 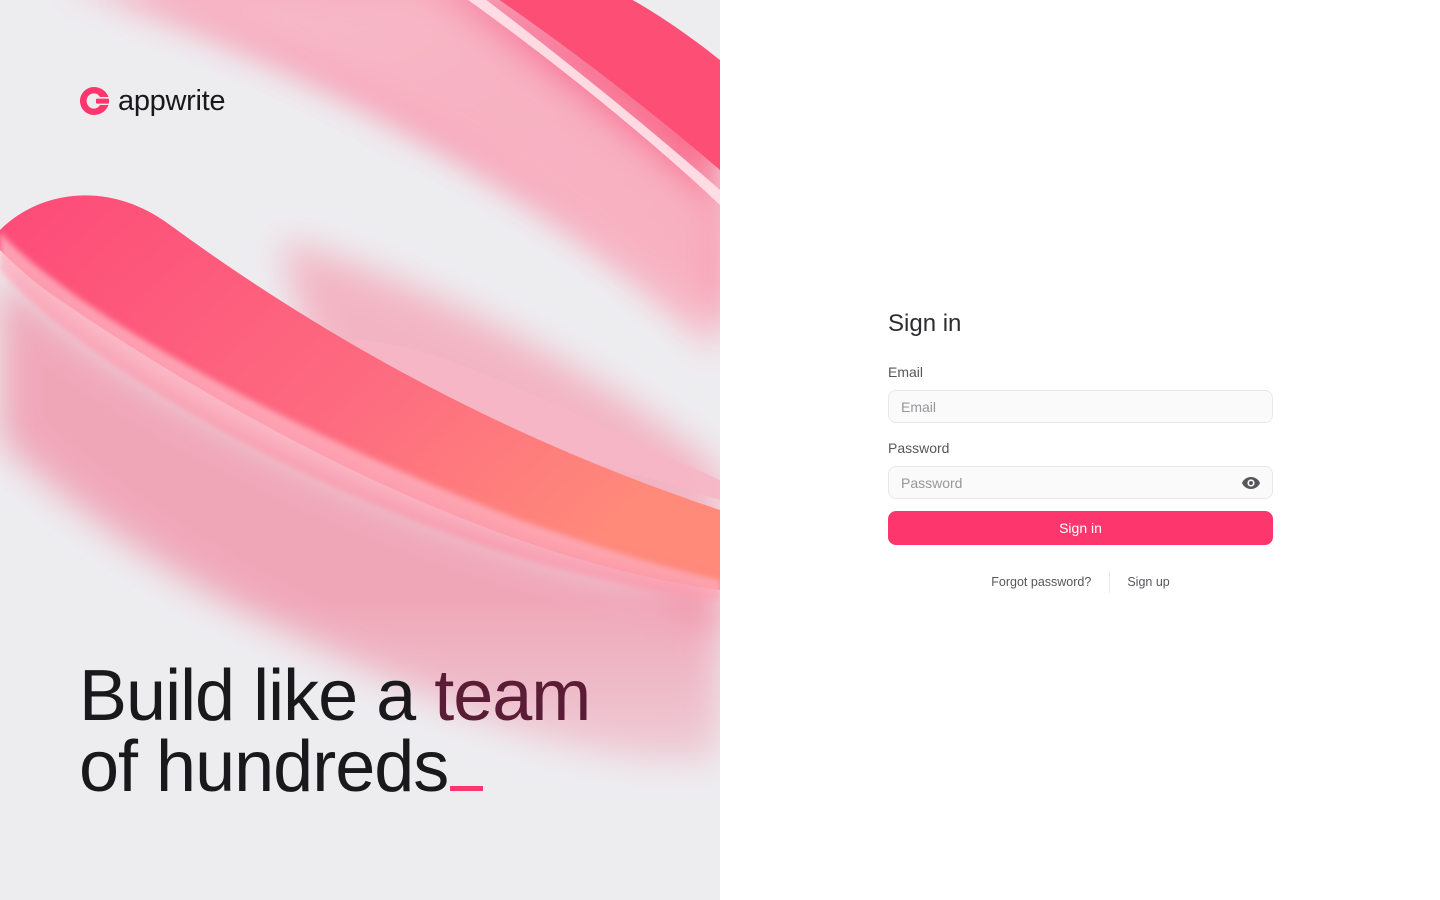 I want to click on password-input, so click(x=1080, y=482).